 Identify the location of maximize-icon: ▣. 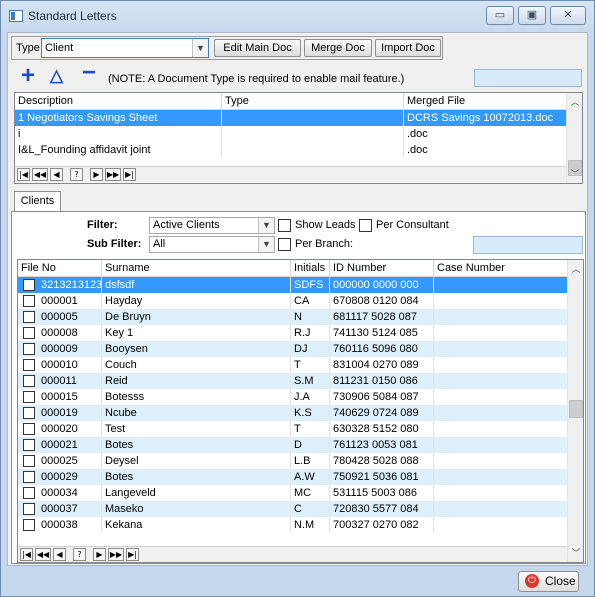
(532, 15).